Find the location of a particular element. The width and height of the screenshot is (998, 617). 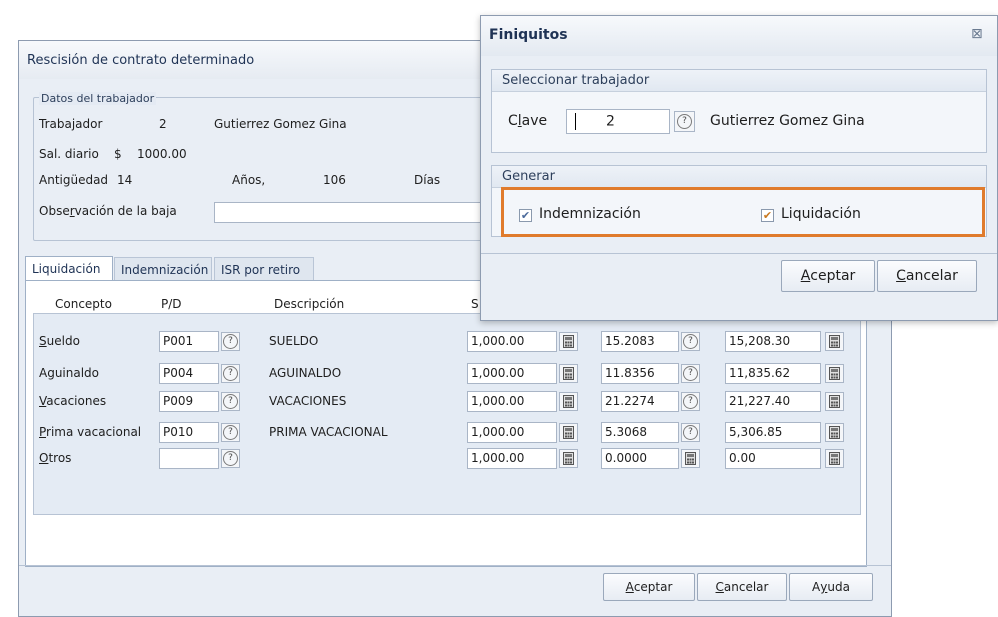

dialog-cancelar-button: Cancelar is located at coordinates (927, 276).